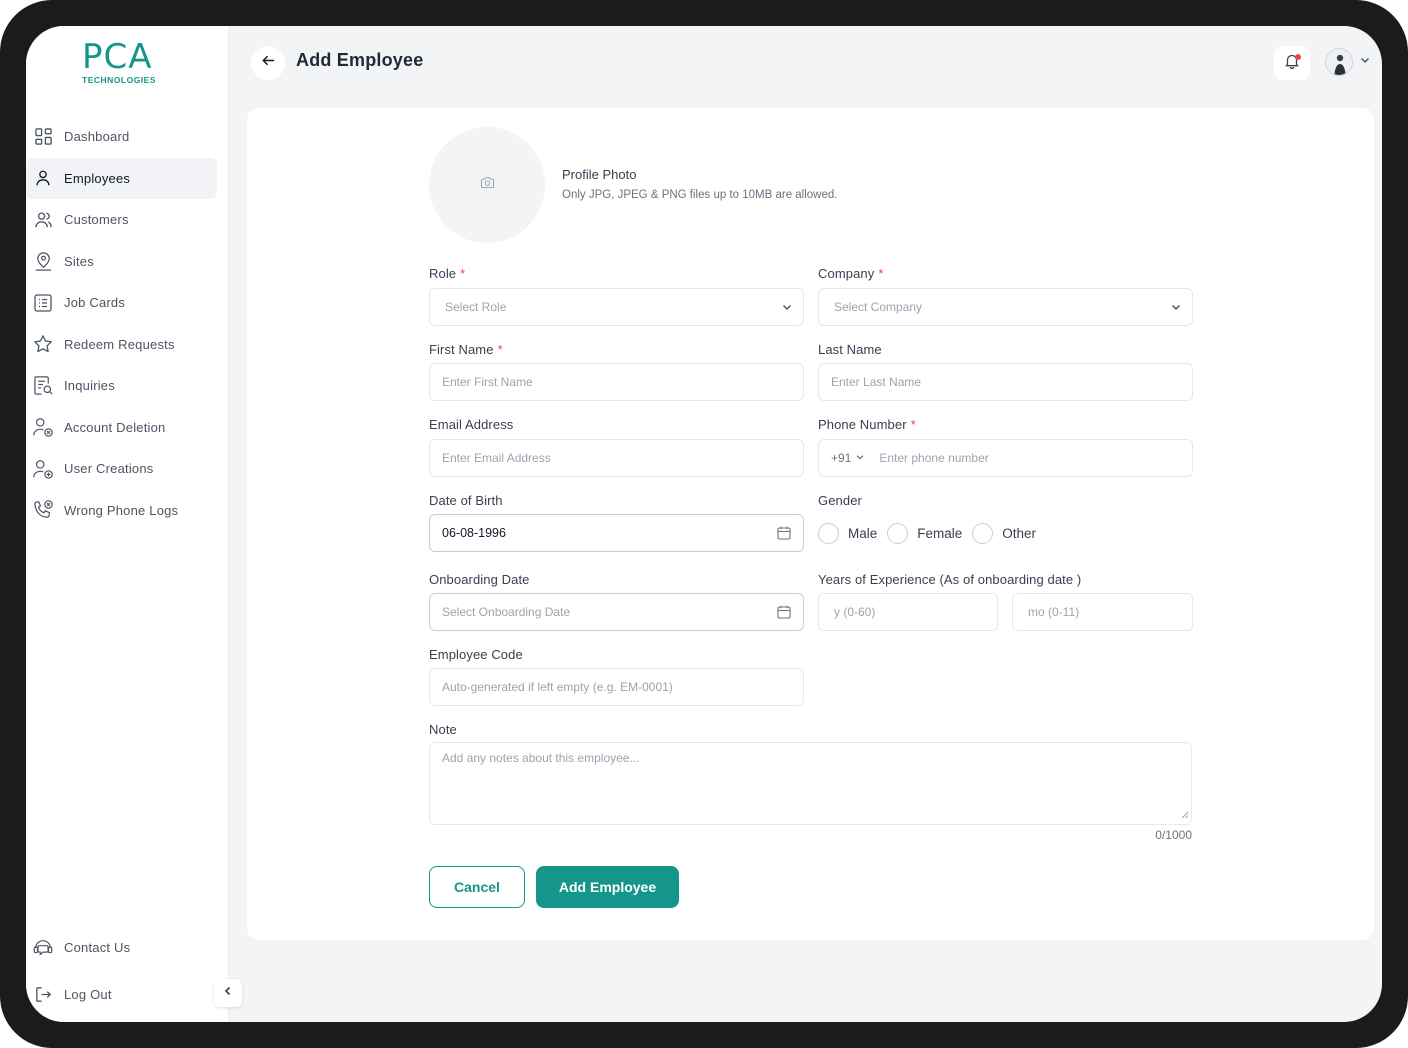 The image size is (1408, 1048). Describe the element at coordinates (122, 64) in the screenshot. I see `company-logo: PCA TECHNOLOGIES` at that location.